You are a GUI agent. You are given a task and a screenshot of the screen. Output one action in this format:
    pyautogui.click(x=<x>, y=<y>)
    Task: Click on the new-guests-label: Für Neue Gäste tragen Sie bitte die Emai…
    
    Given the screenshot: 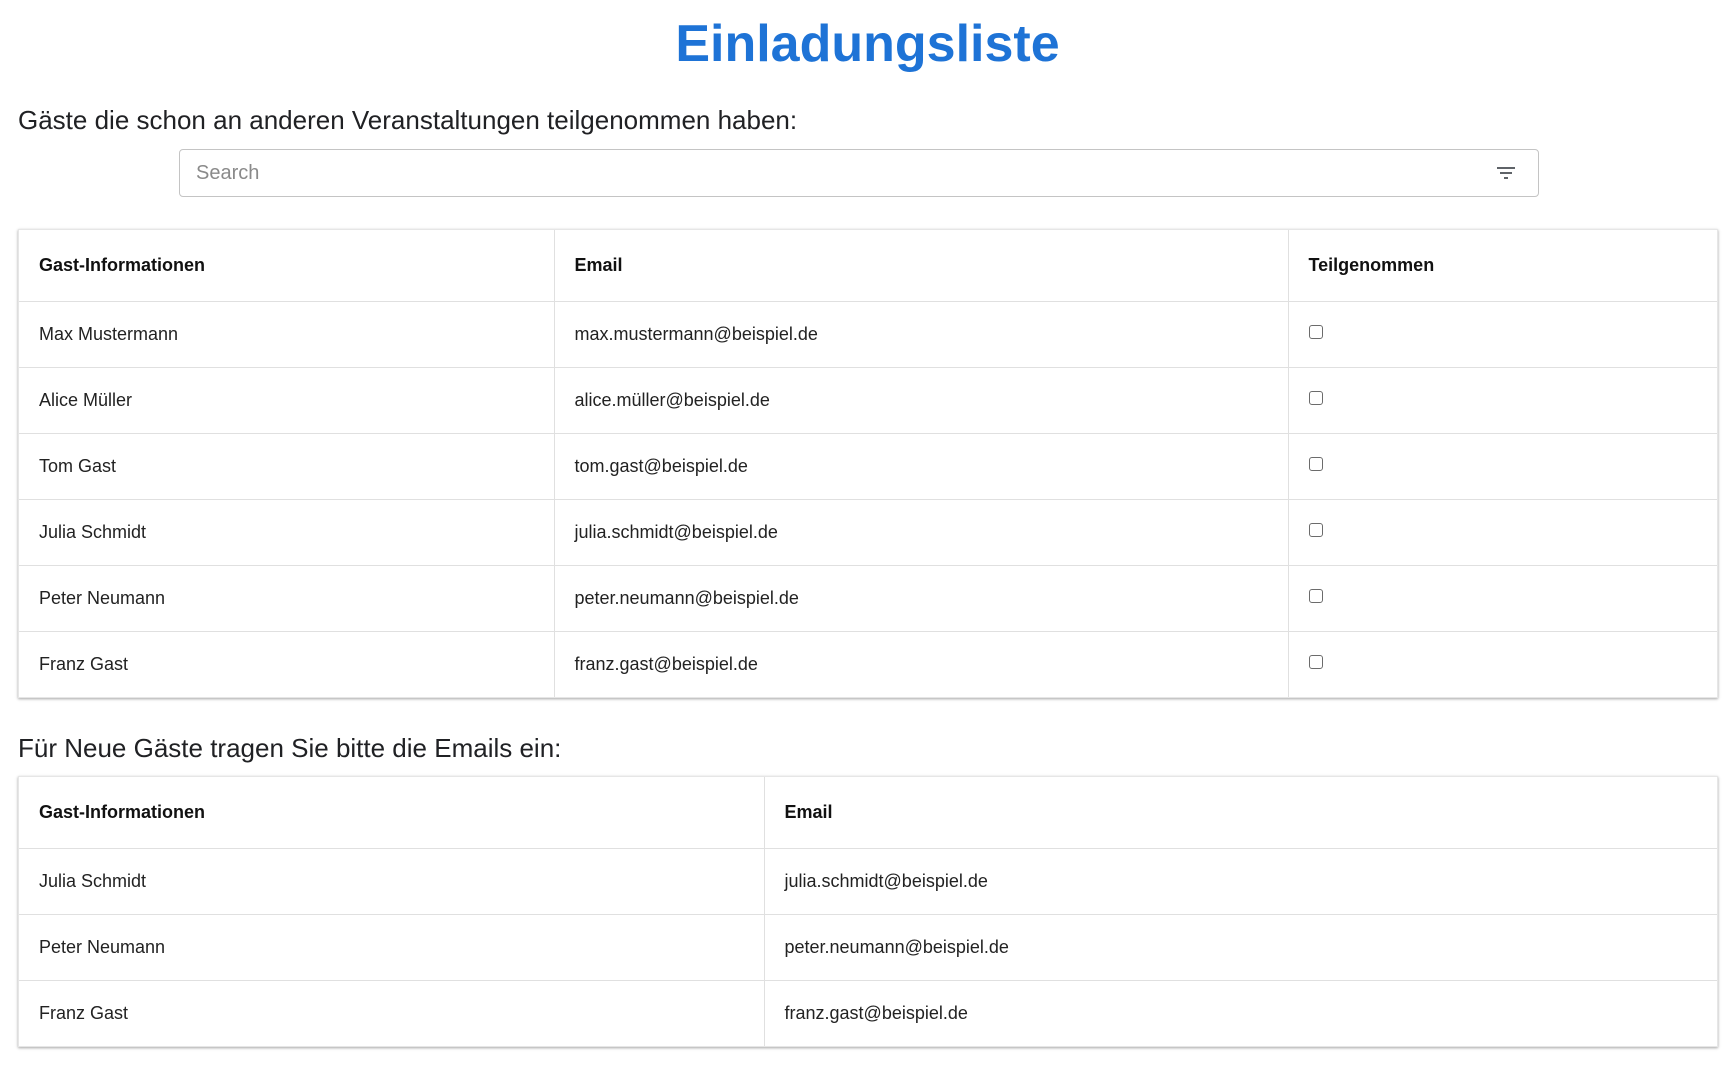 What is the action you would take?
    pyautogui.click(x=290, y=748)
    